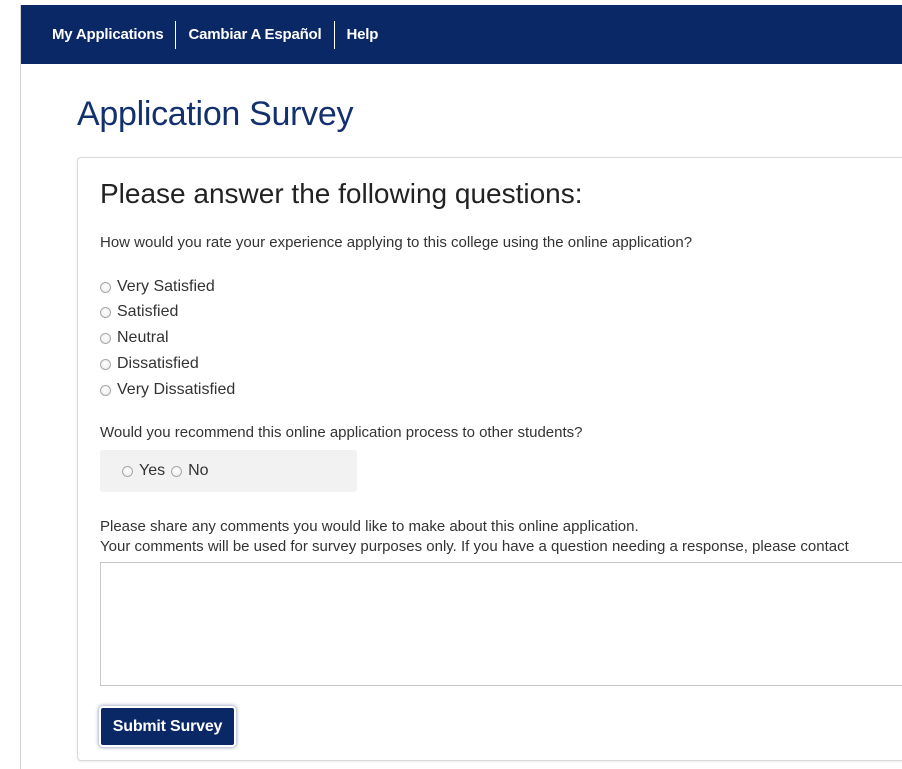  What do you see at coordinates (167, 726) in the screenshot?
I see `submit-survey-button: Submit Survey` at bounding box center [167, 726].